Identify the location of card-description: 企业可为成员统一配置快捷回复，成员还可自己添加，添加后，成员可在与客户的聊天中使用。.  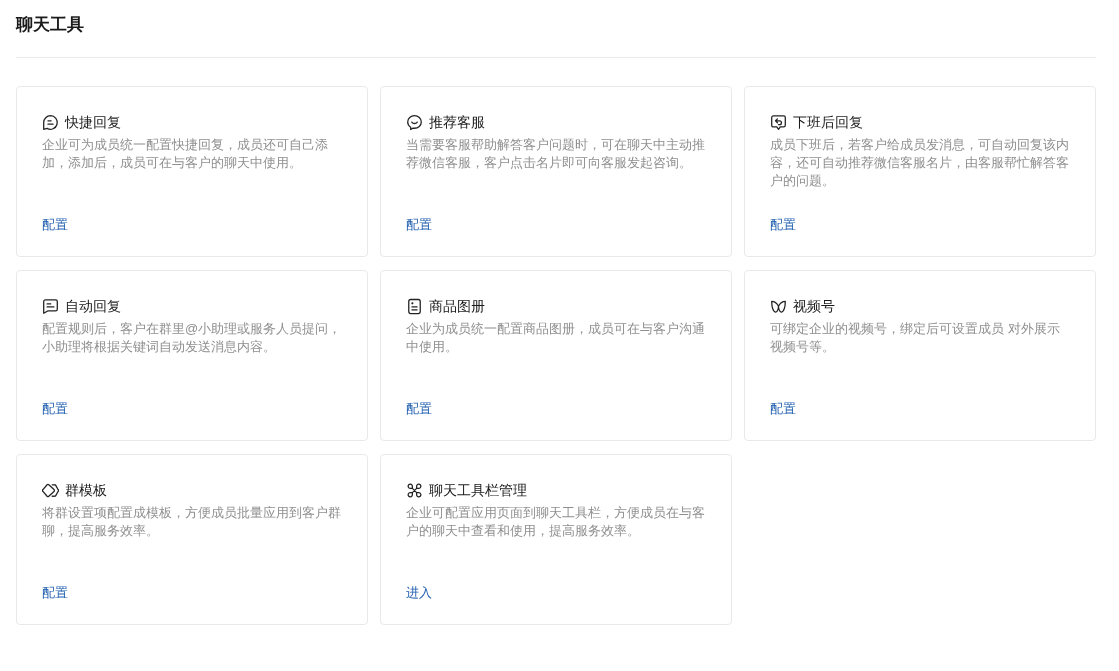
(185, 154).